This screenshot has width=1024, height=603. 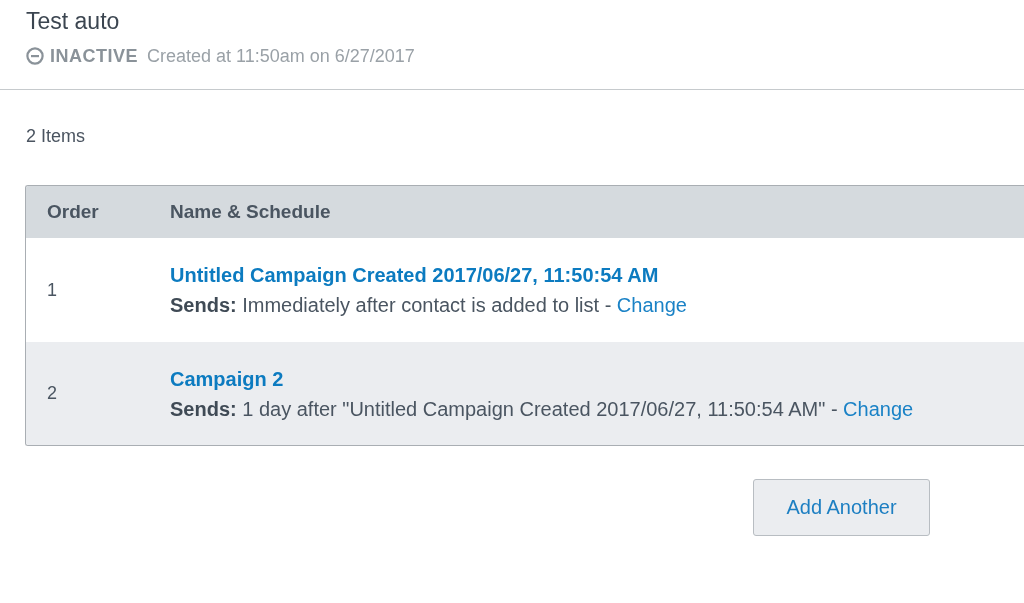 I want to click on schedule-text: Sends: 1 day after "Untitled Campaign Created 2017/06/27, 11:50:54 AM" - Change, so click(x=542, y=409).